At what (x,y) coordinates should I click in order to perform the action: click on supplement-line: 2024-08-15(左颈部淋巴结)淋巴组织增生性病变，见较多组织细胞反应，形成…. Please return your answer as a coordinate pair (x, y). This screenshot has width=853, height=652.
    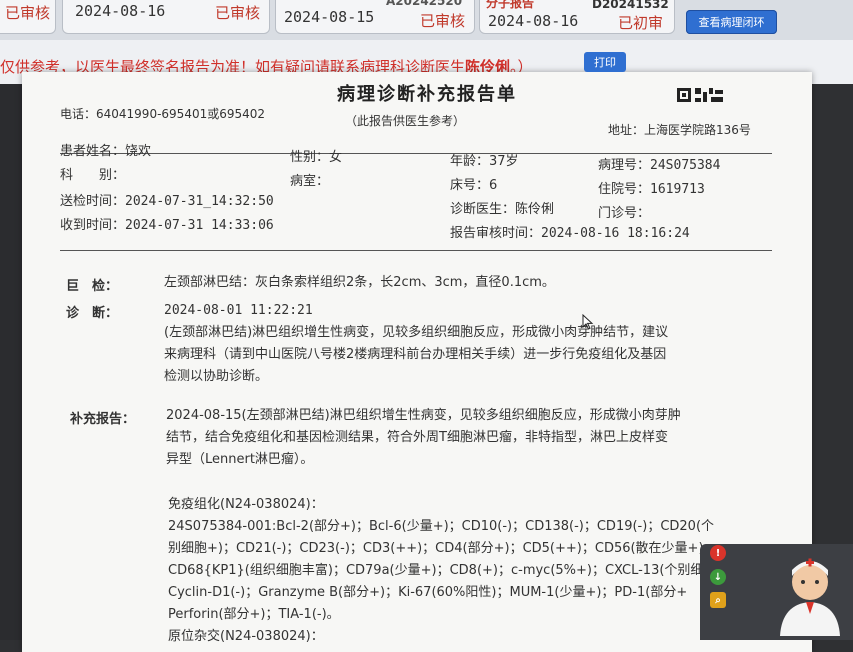
    Looking at the image, I should click on (423, 415).